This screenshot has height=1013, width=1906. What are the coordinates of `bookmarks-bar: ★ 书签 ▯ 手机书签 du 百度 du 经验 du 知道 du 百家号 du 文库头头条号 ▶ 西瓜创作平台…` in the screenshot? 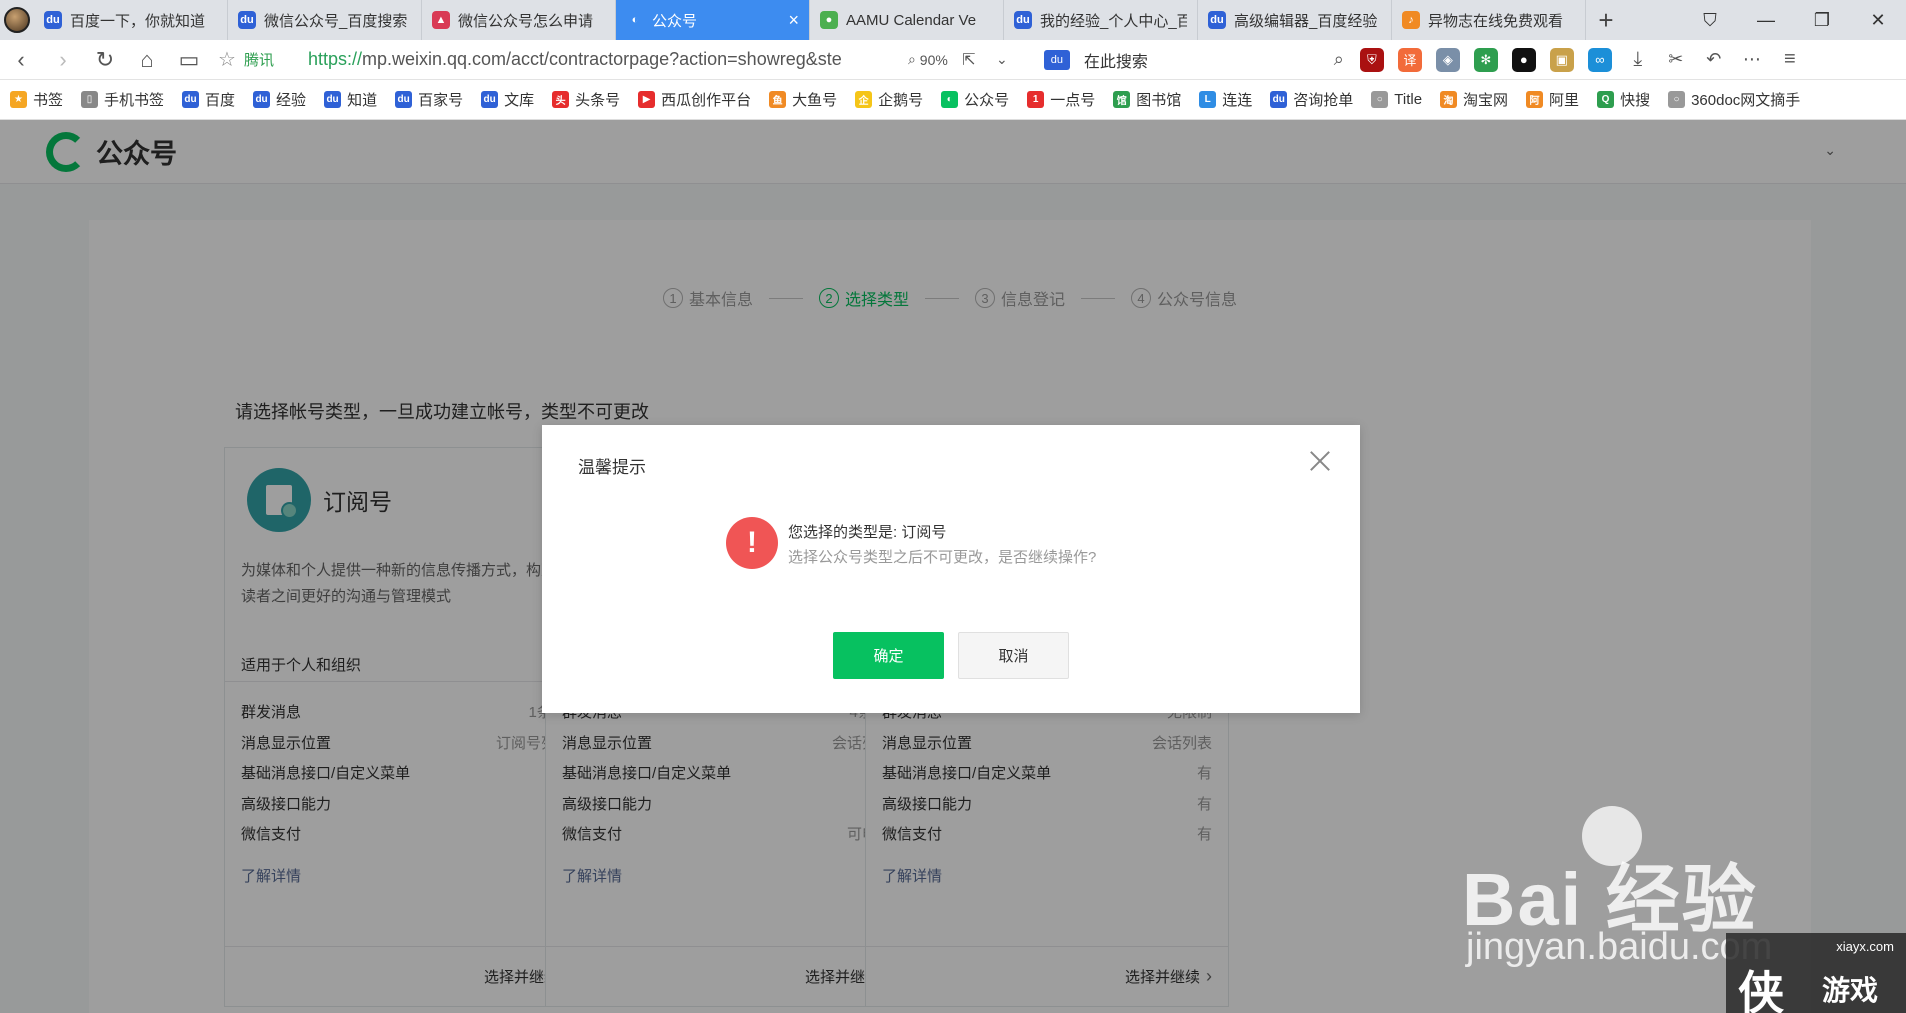 It's located at (953, 100).